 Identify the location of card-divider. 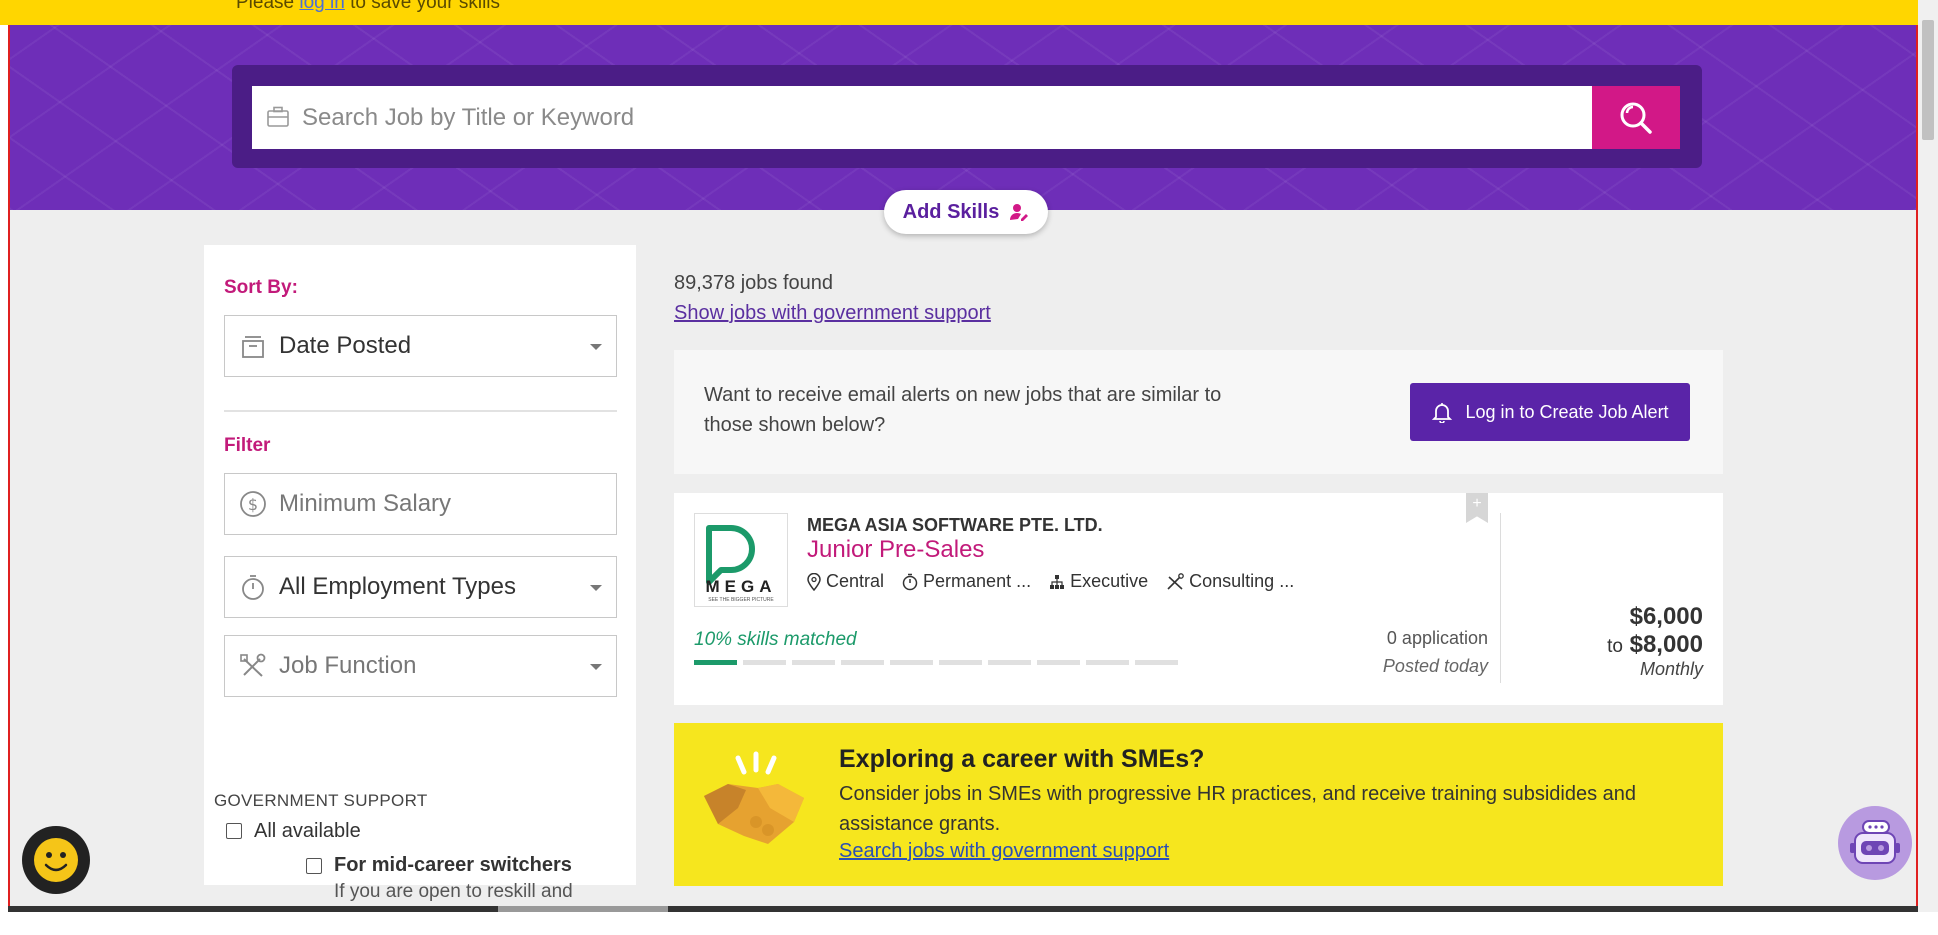
(1500, 598).